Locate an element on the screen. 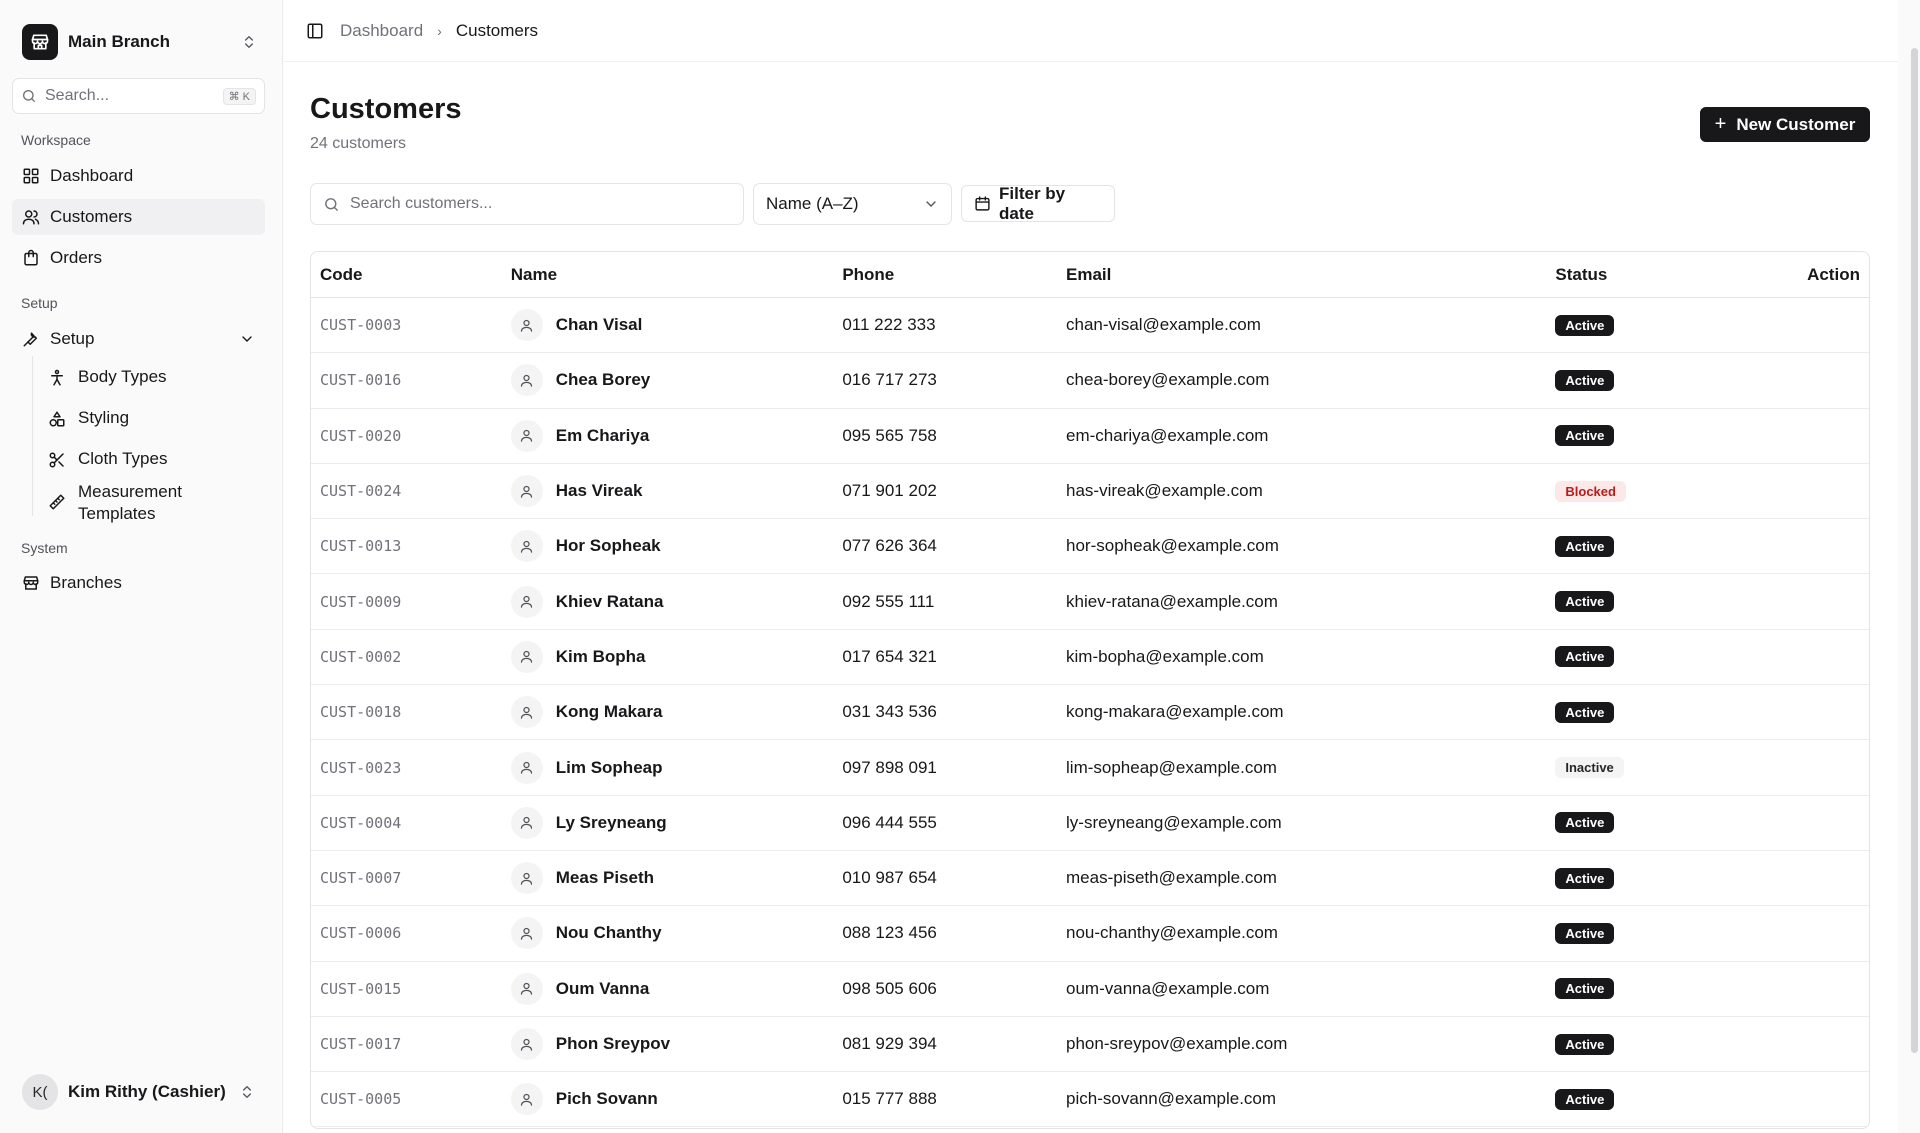  filter-by-date-label: Filter by date is located at coordinates (1032, 203).